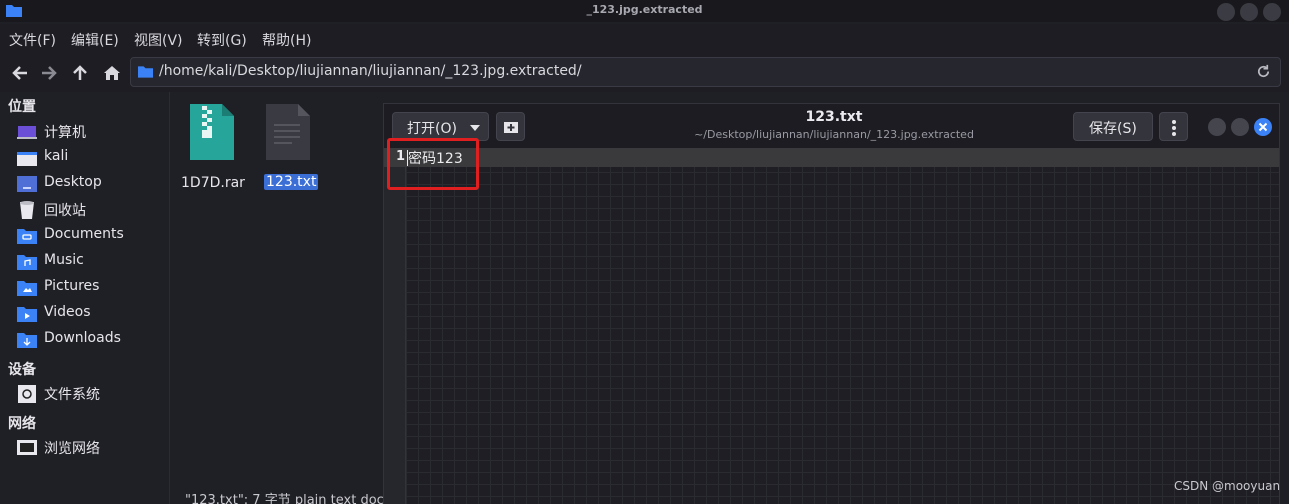  I want to click on watermark: CSDN @mooyuan, so click(1227, 486).